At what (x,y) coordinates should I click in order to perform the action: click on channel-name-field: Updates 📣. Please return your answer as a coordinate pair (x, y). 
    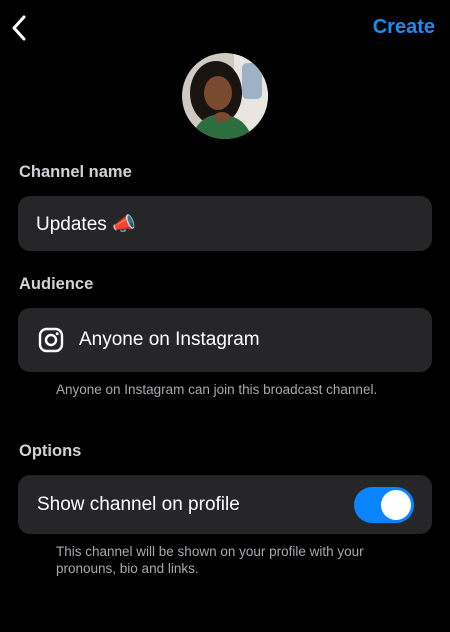
    Looking at the image, I should click on (225, 223).